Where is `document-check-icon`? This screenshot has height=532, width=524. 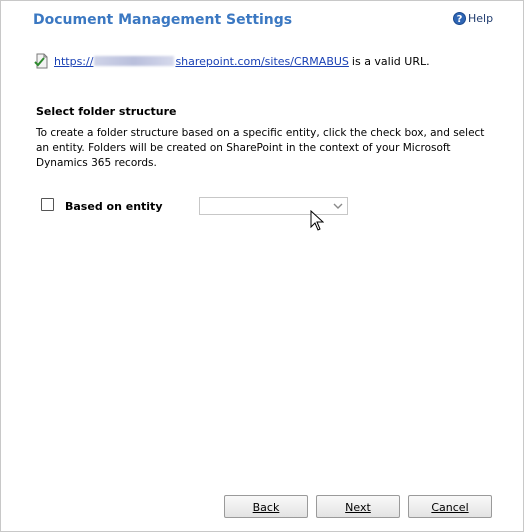 document-check-icon is located at coordinates (41, 61).